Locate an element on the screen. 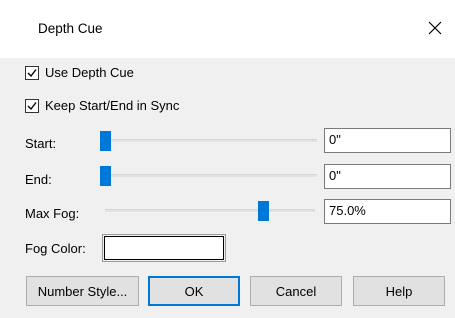 This screenshot has height=318, width=455. start-slider is located at coordinates (208, 140).